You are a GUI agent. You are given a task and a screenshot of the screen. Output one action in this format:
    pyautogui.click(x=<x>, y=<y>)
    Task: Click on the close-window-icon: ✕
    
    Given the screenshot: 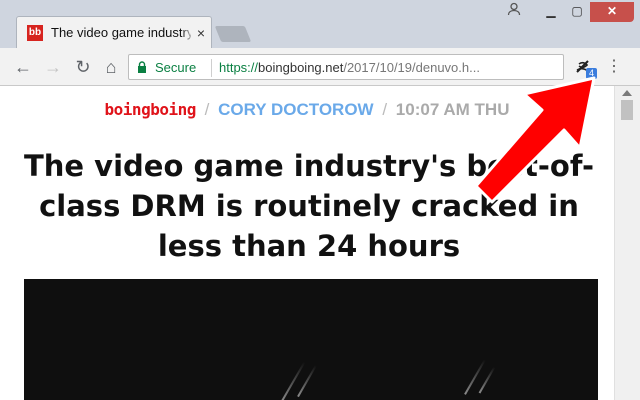 What is the action you would take?
    pyautogui.click(x=612, y=12)
    